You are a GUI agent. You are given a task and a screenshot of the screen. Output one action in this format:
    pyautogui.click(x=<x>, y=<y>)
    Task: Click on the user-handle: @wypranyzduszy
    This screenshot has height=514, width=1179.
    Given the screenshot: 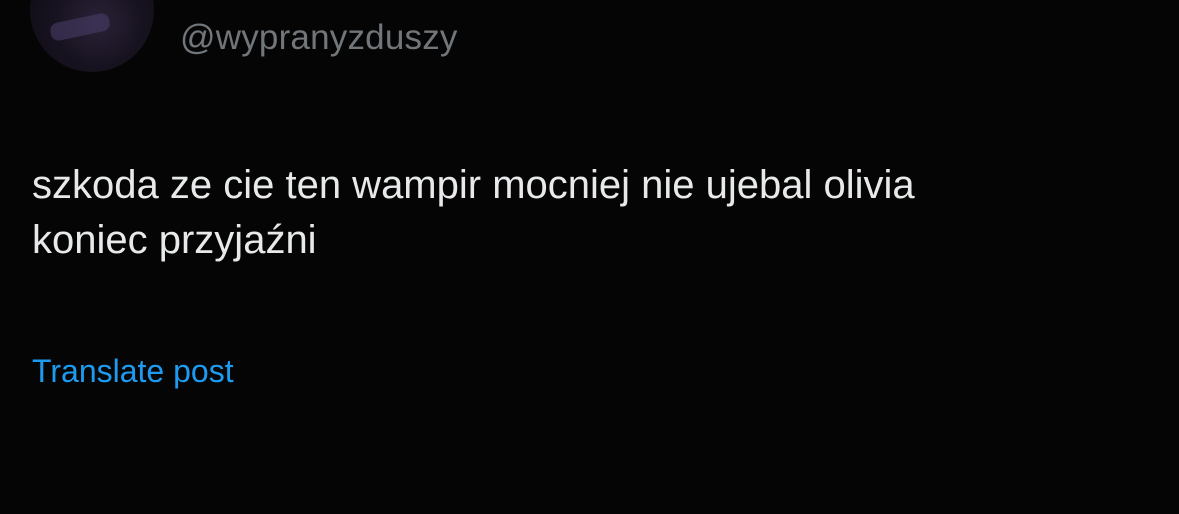 What is the action you would take?
    pyautogui.click(x=319, y=38)
    